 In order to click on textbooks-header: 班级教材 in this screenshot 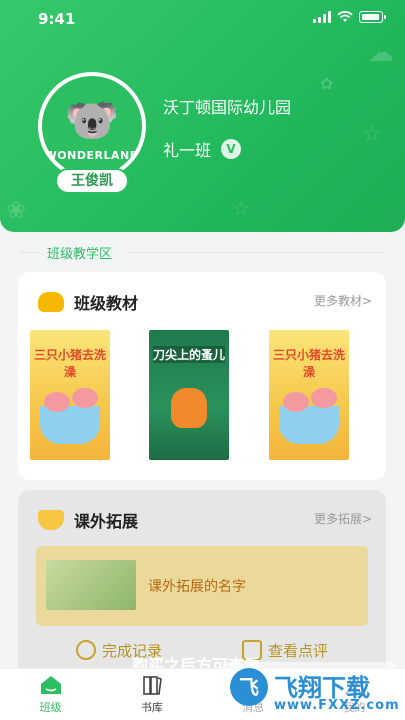, I will do `click(88, 302)`.